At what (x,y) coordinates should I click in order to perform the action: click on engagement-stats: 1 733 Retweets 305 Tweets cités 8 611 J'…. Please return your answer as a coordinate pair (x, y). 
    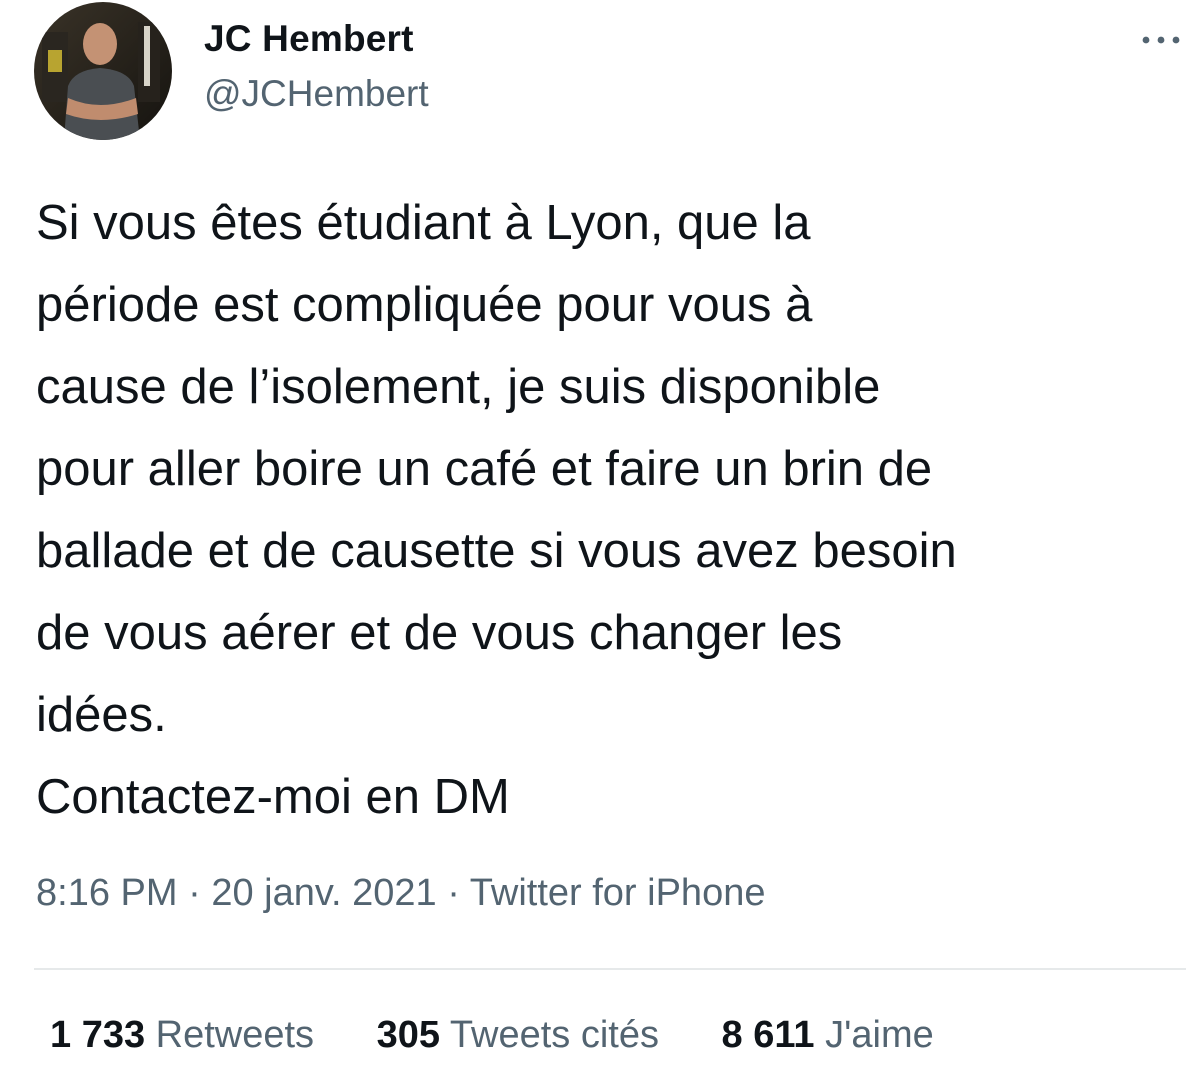
    Looking at the image, I should click on (492, 1035).